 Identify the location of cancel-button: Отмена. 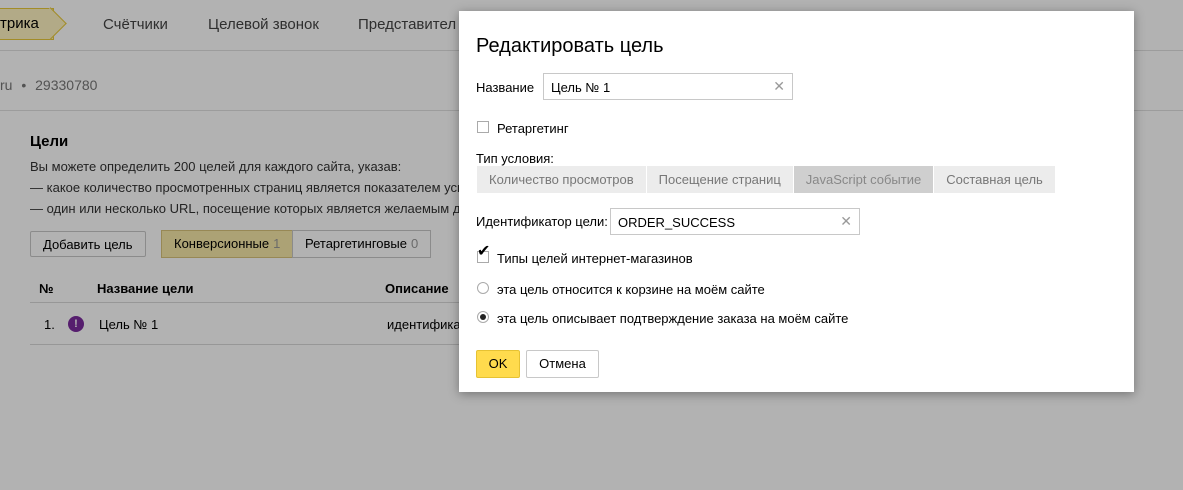
(562, 364).